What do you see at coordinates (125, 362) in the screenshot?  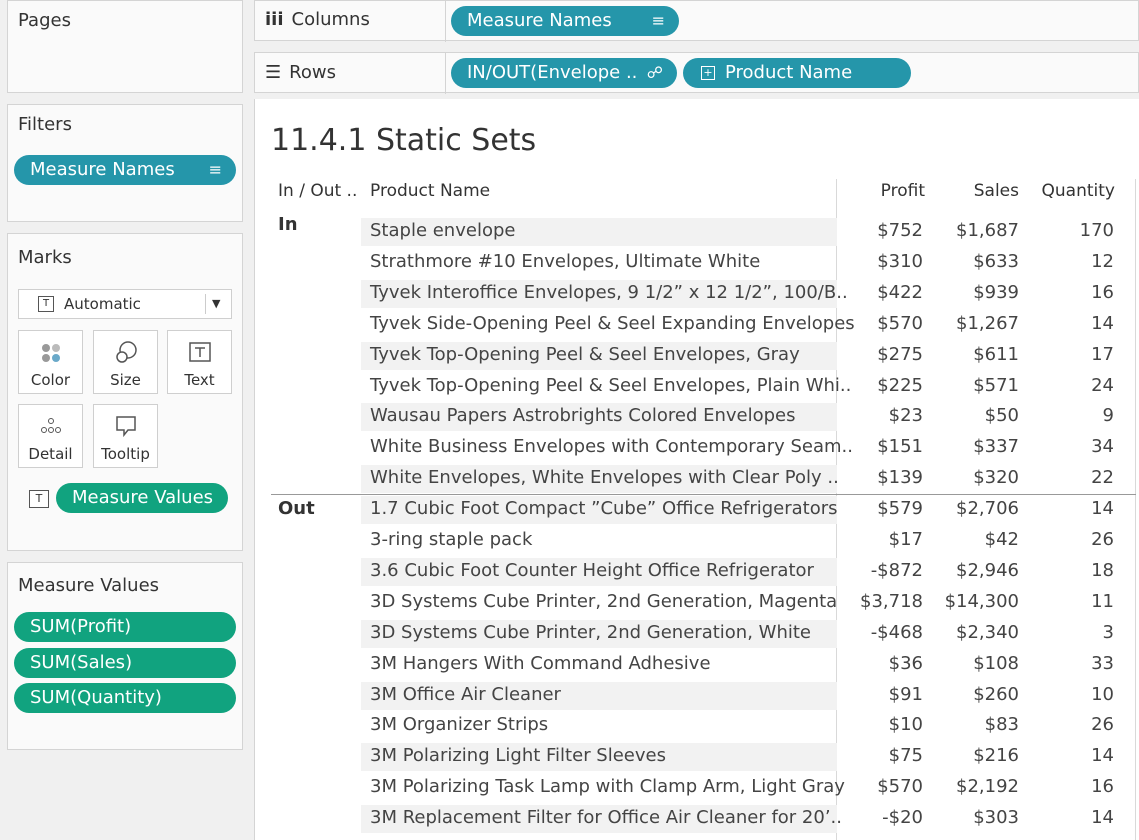 I see `size-button: Size` at bounding box center [125, 362].